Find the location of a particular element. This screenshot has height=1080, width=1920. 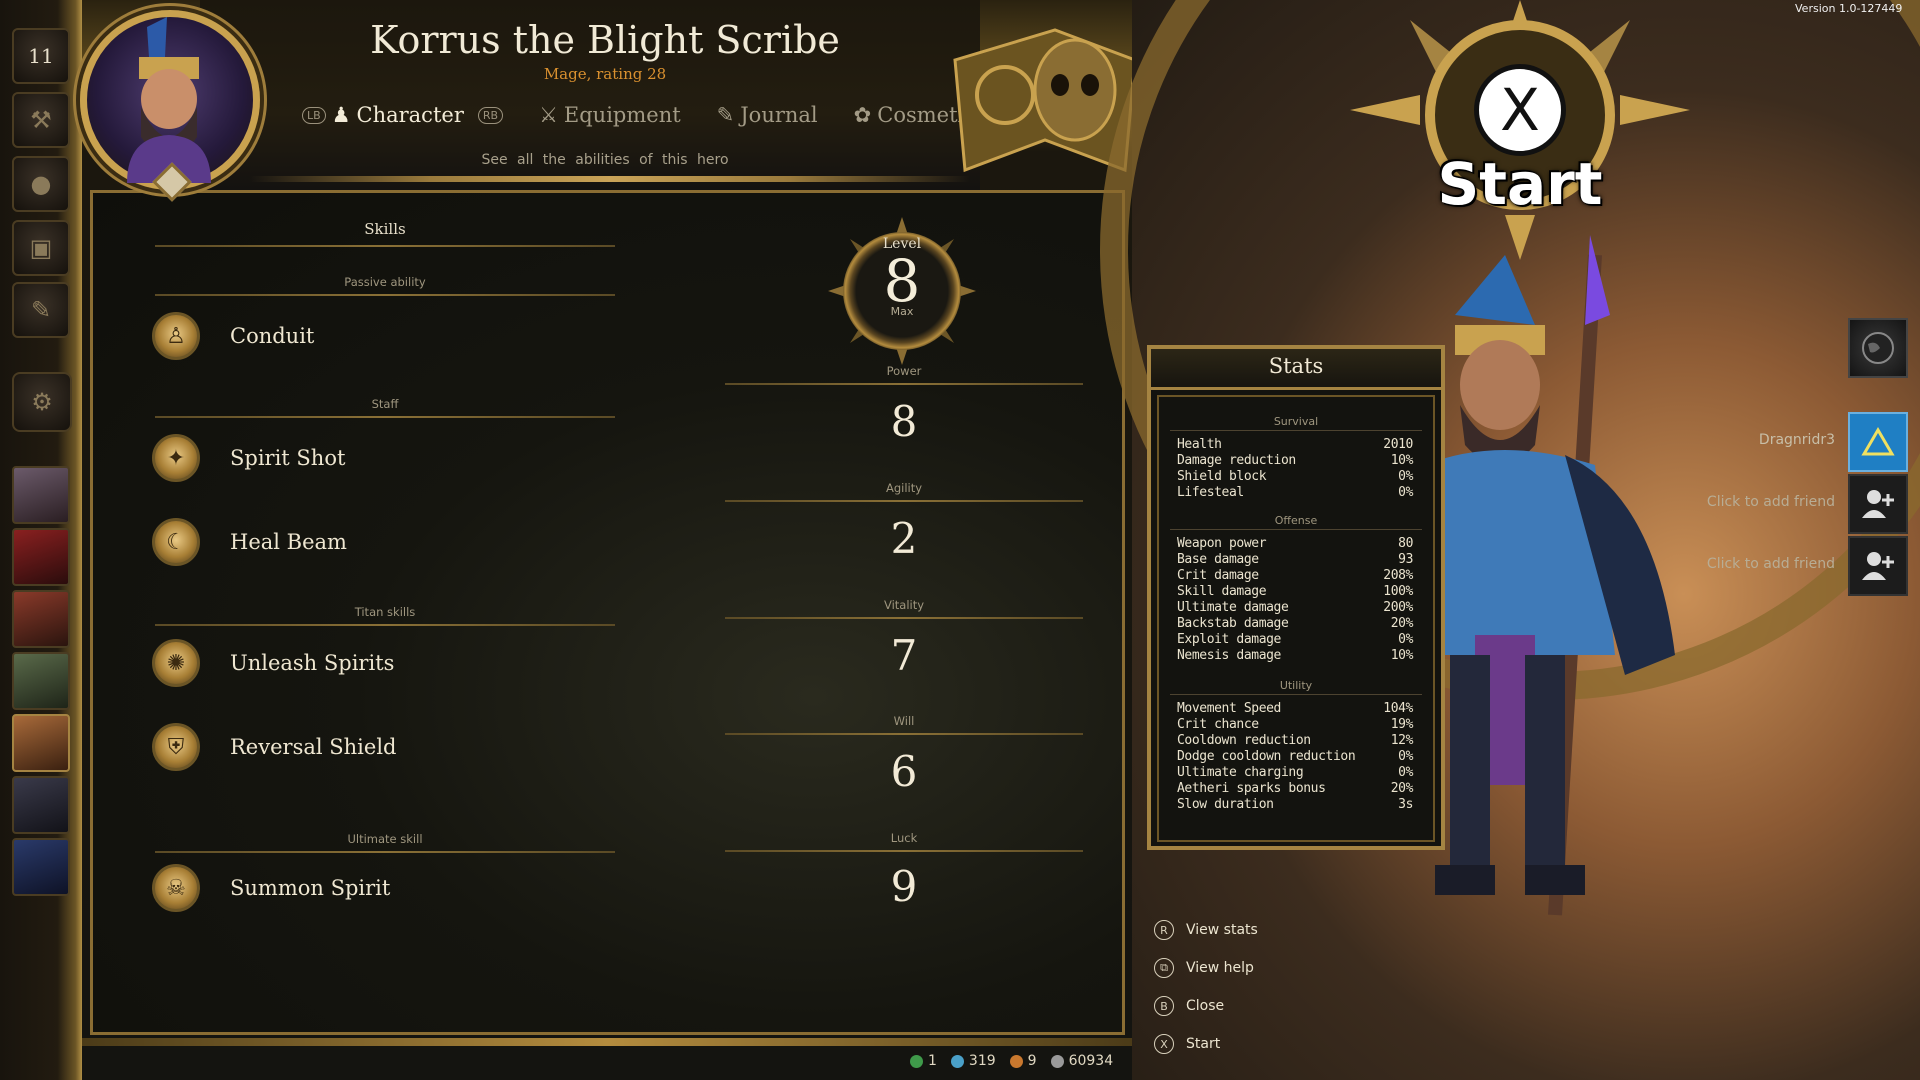

add-friend-icon is located at coordinates (1878, 504).